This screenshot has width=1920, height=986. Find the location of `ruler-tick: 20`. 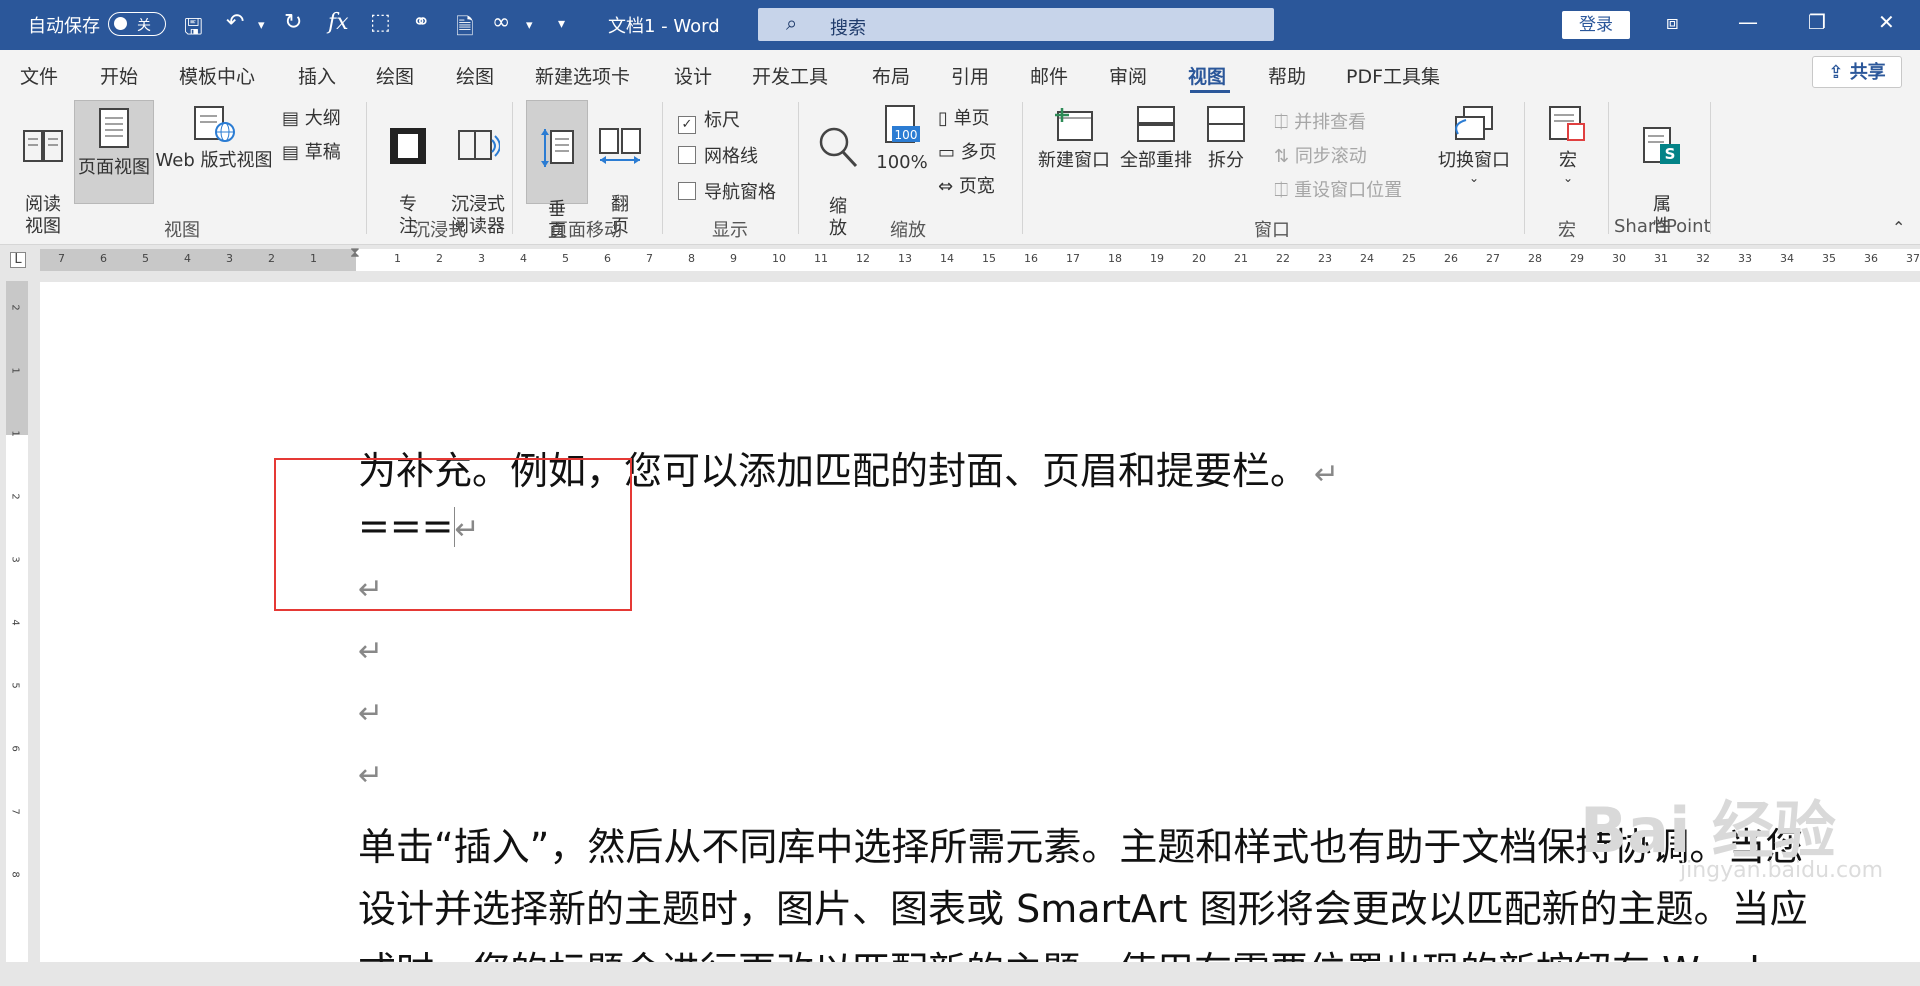

ruler-tick: 20 is located at coordinates (1199, 258).